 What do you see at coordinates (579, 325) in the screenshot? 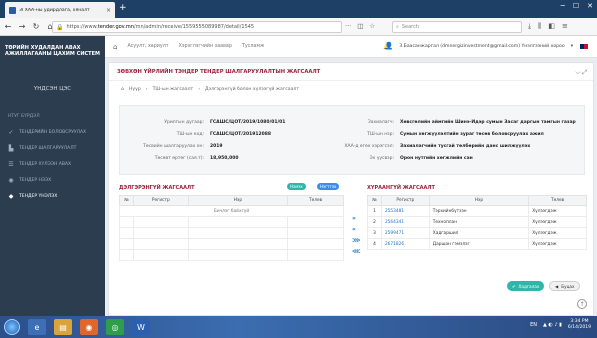
I see `clock: 3:34 PM 6/14/2019` at bounding box center [579, 325].